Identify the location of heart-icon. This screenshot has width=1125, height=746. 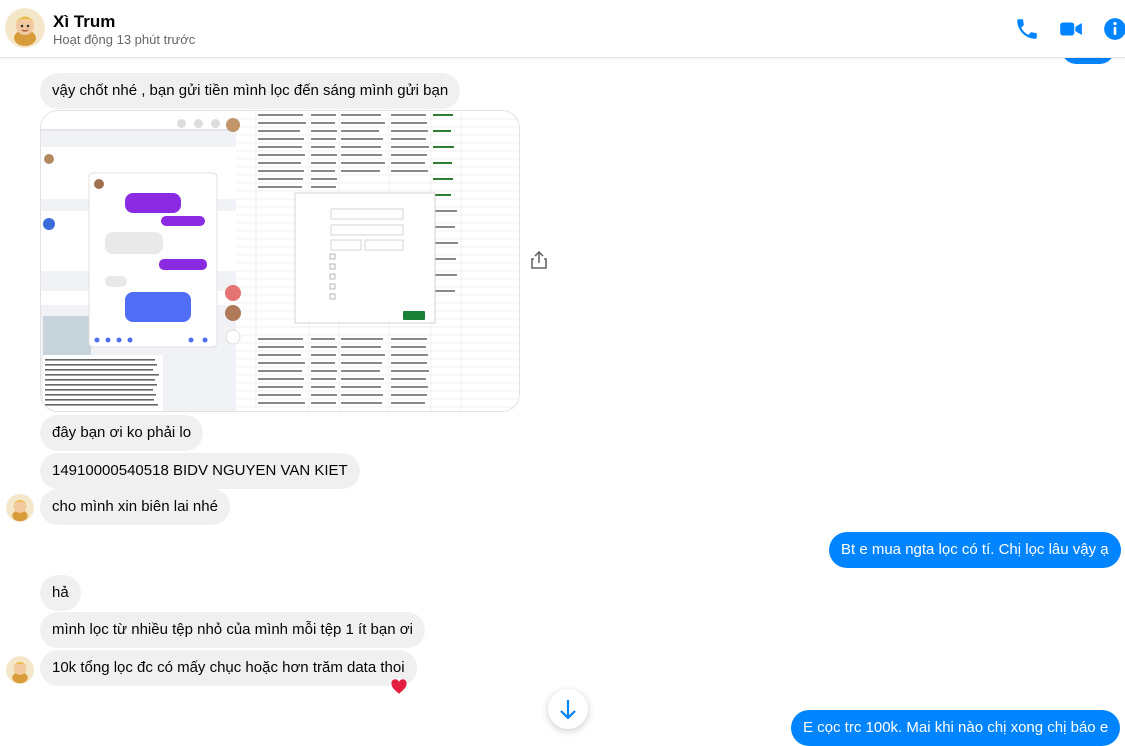
(399, 687).